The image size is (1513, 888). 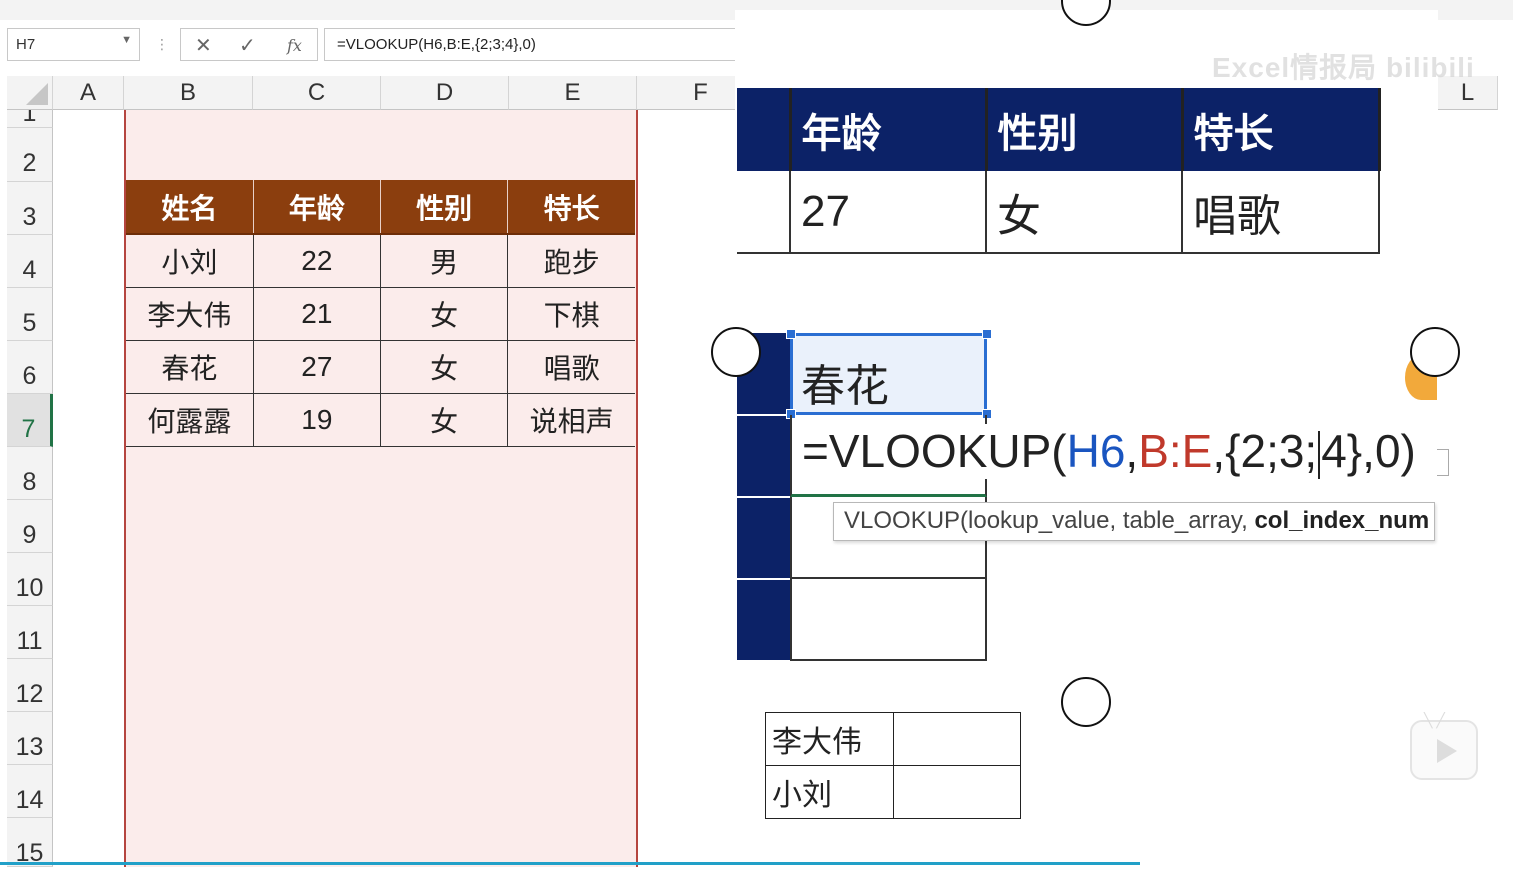 I want to click on play-button: ╲ ╱, so click(x=1444, y=746).